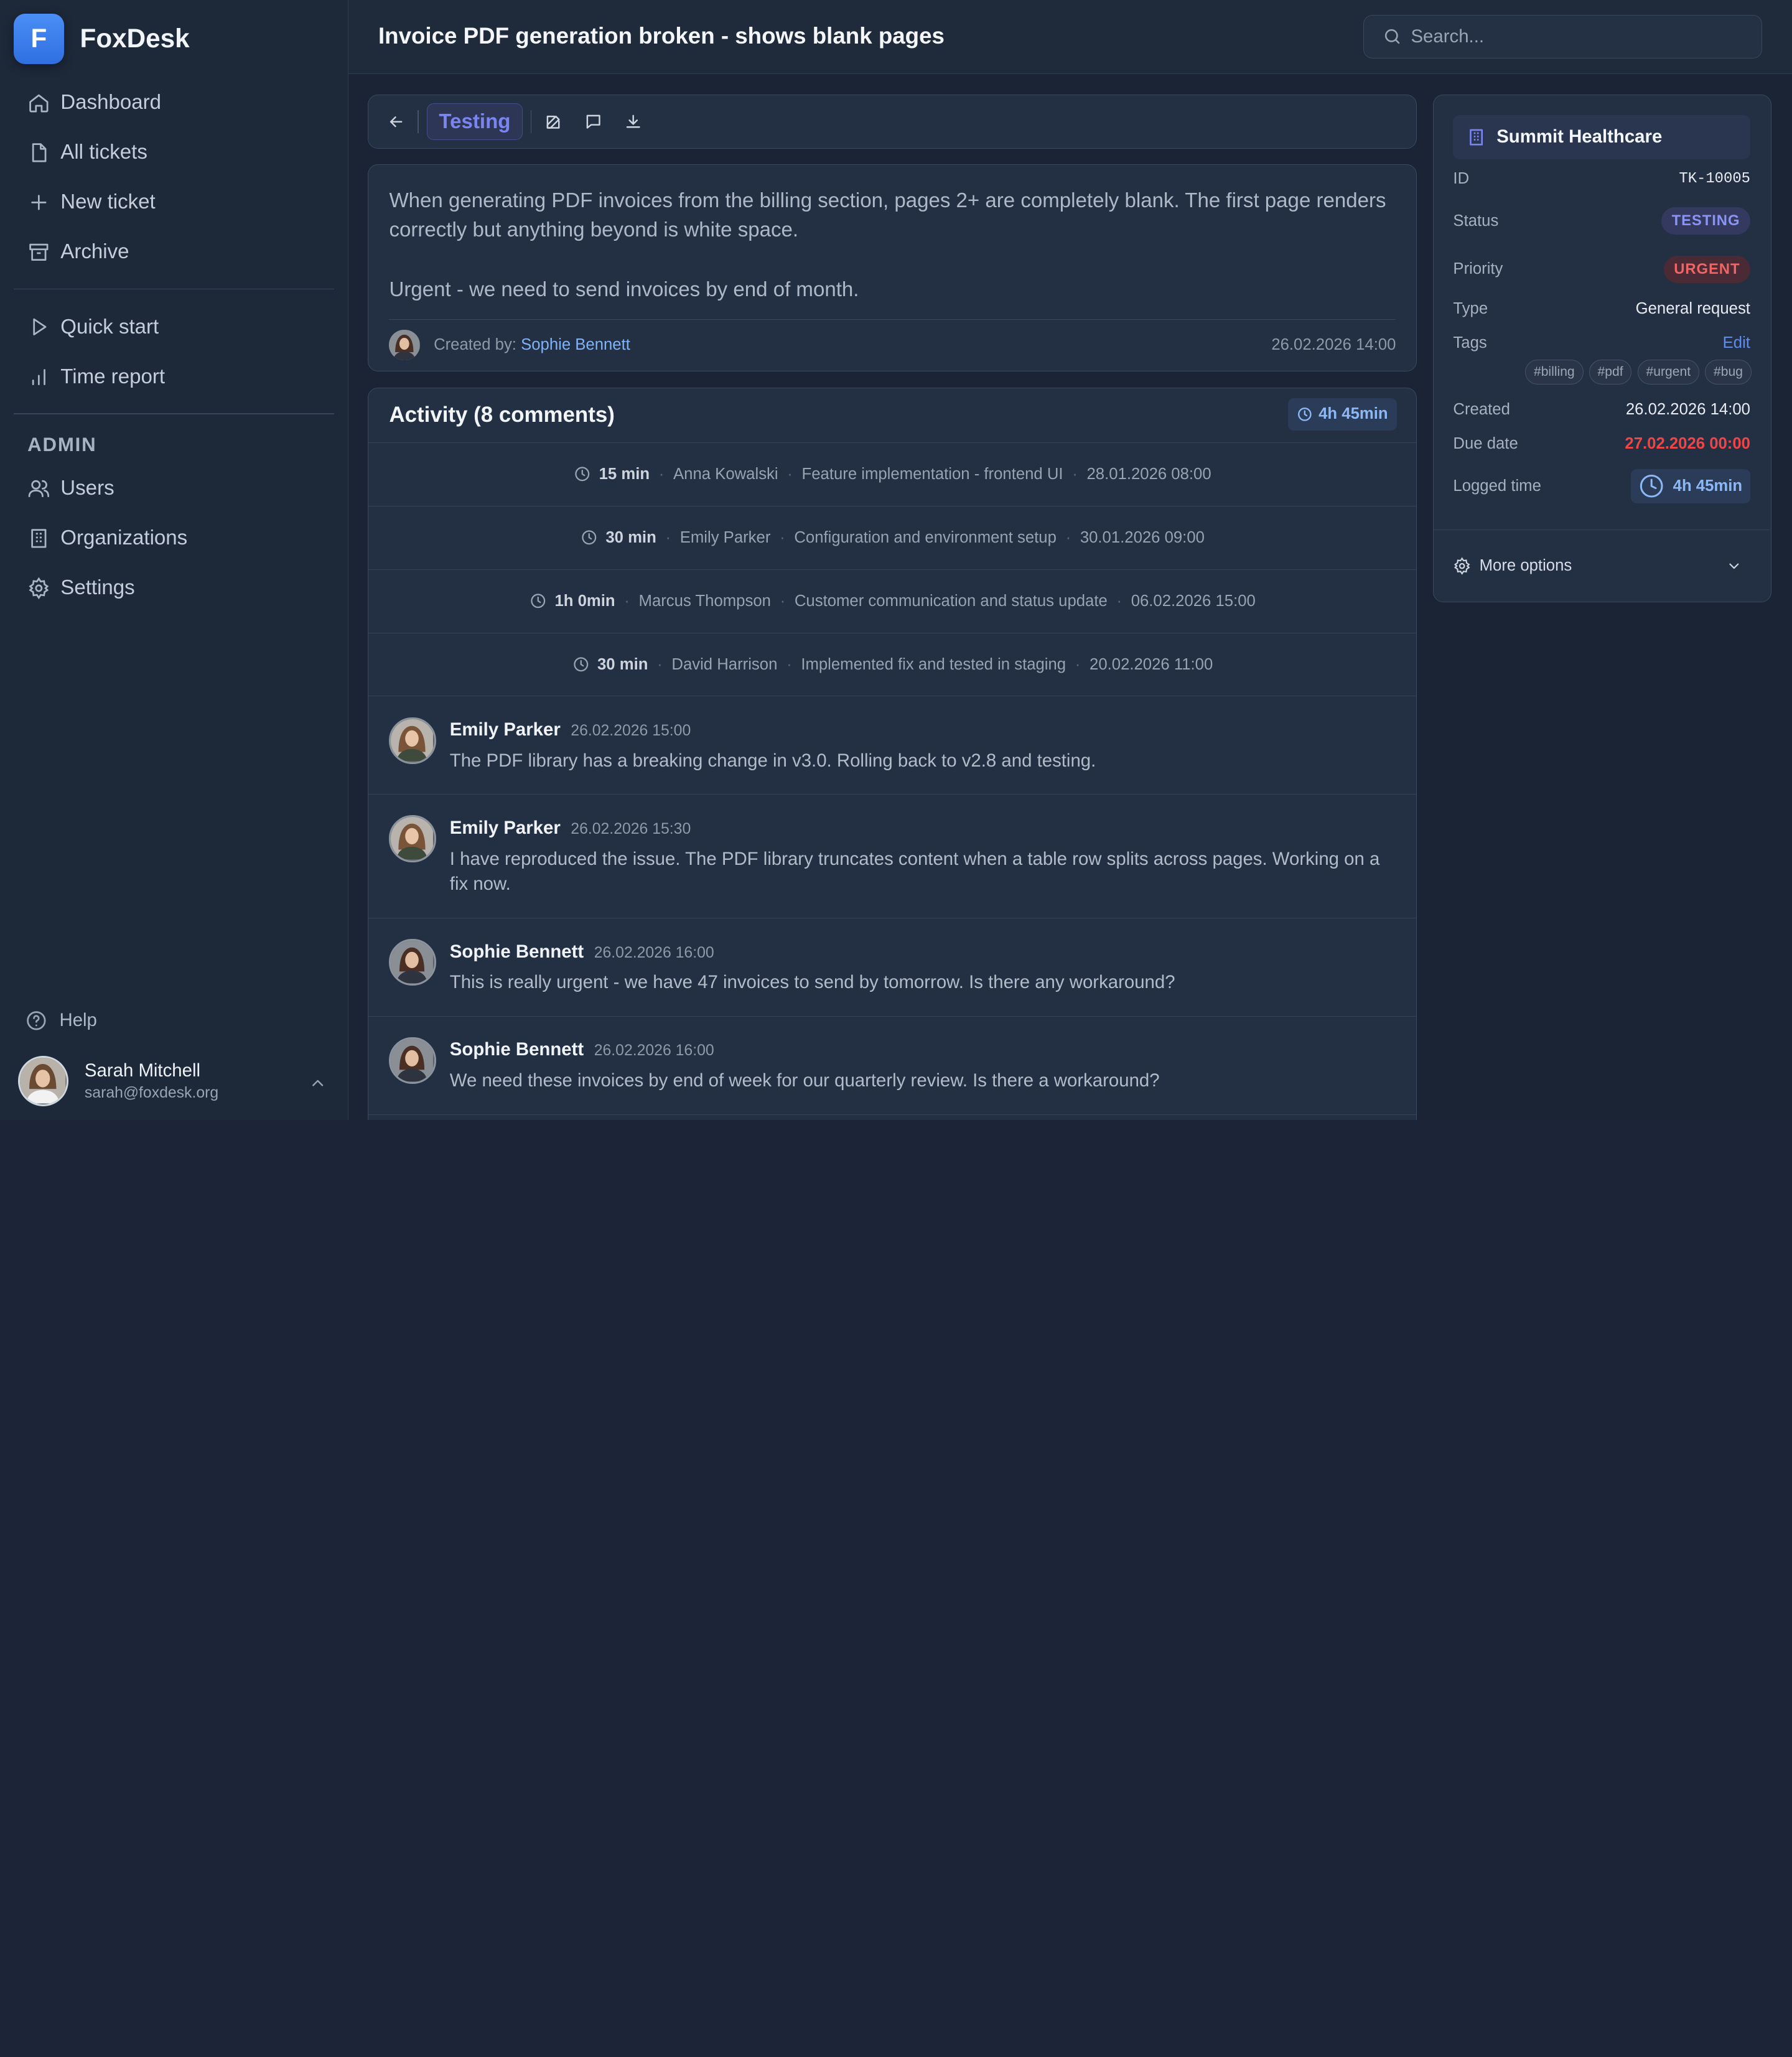 The width and height of the screenshot is (1792, 2057). What do you see at coordinates (174, 252) in the screenshot?
I see `nav-item-archive: Archive` at bounding box center [174, 252].